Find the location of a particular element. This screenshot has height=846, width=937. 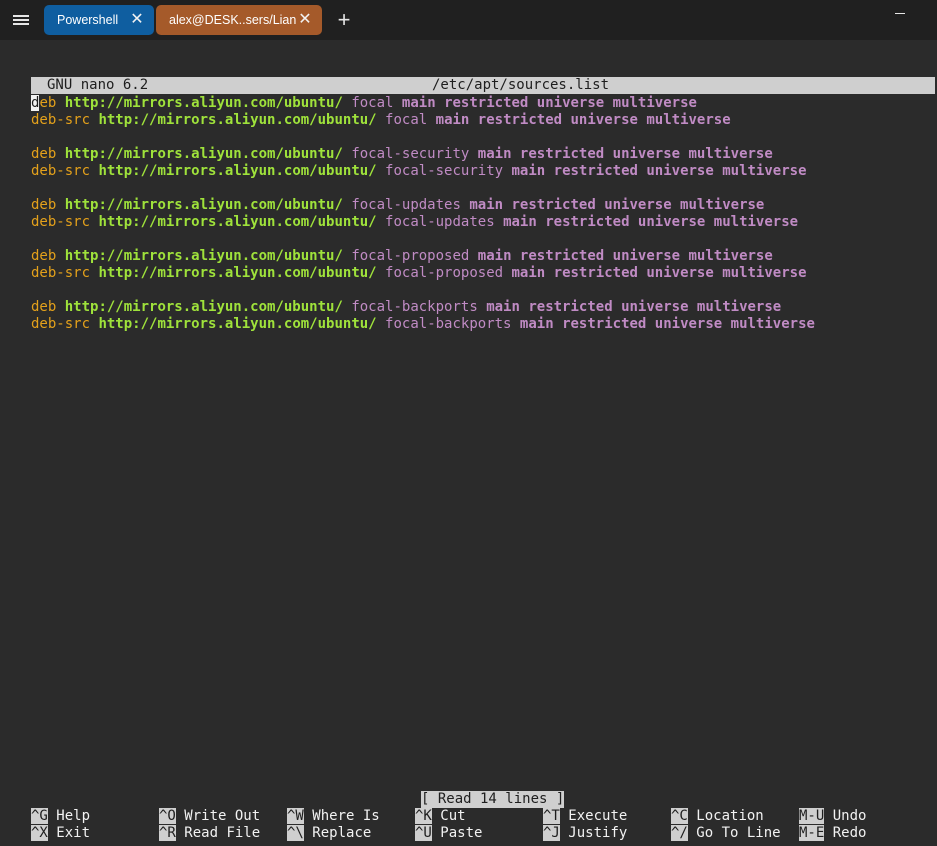

shortcut-label: Paste is located at coordinates (461, 833).